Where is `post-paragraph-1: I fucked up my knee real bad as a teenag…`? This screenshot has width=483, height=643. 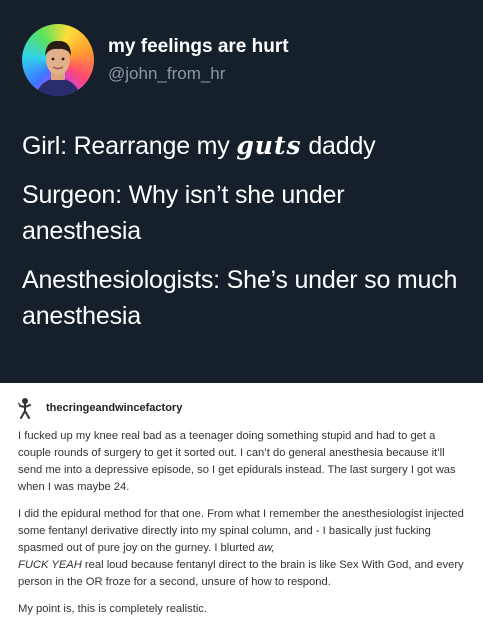 post-paragraph-1: I fucked up my knee real bad as a teenag… is located at coordinates (237, 461).